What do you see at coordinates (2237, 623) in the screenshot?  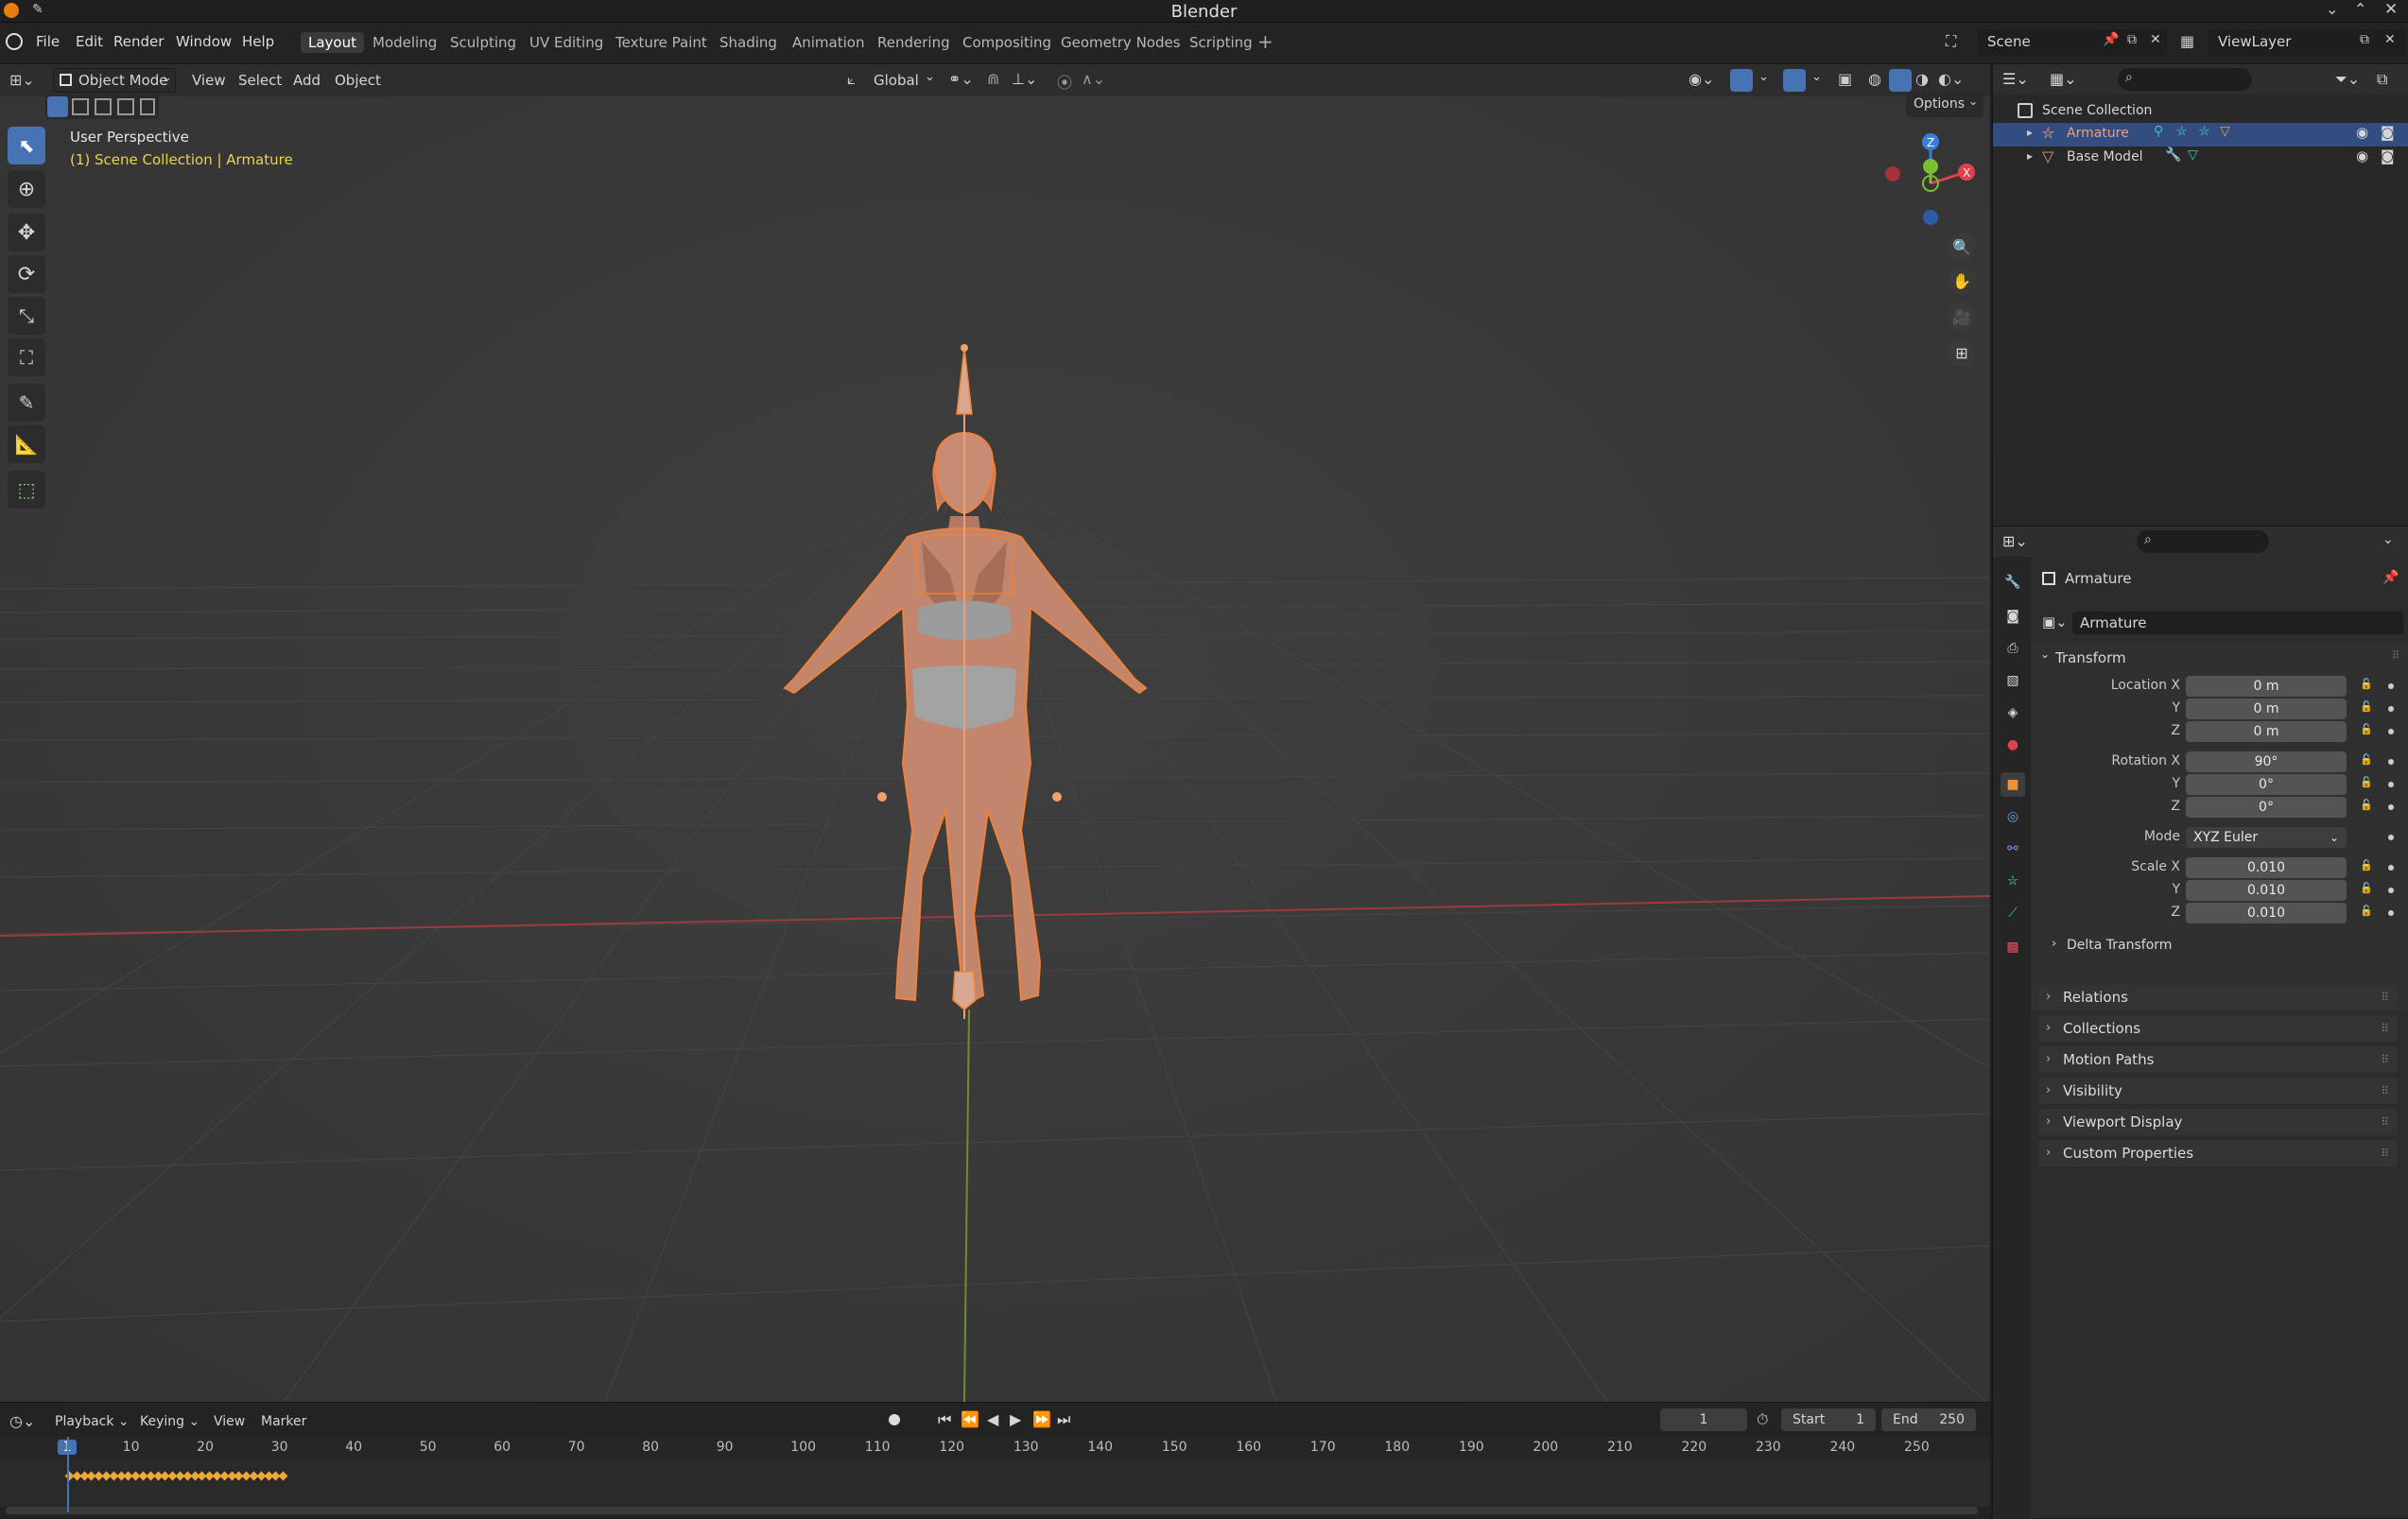 I see `object-name-field: Armature` at bounding box center [2237, 623].